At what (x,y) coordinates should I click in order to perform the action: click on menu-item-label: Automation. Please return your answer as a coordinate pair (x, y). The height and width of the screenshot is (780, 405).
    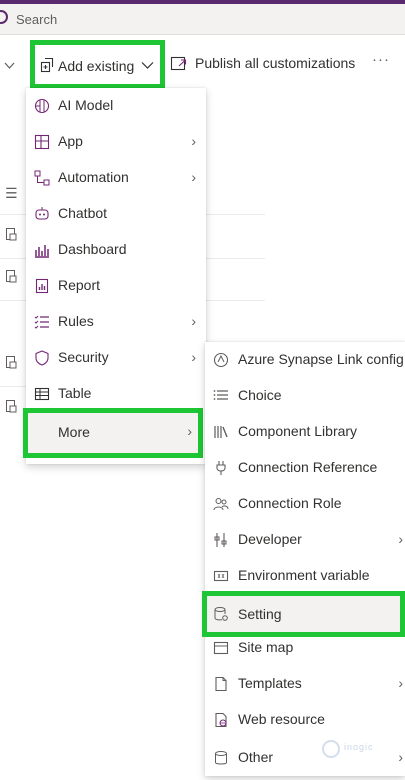
    Looking at the image, I should click on (93, 177).